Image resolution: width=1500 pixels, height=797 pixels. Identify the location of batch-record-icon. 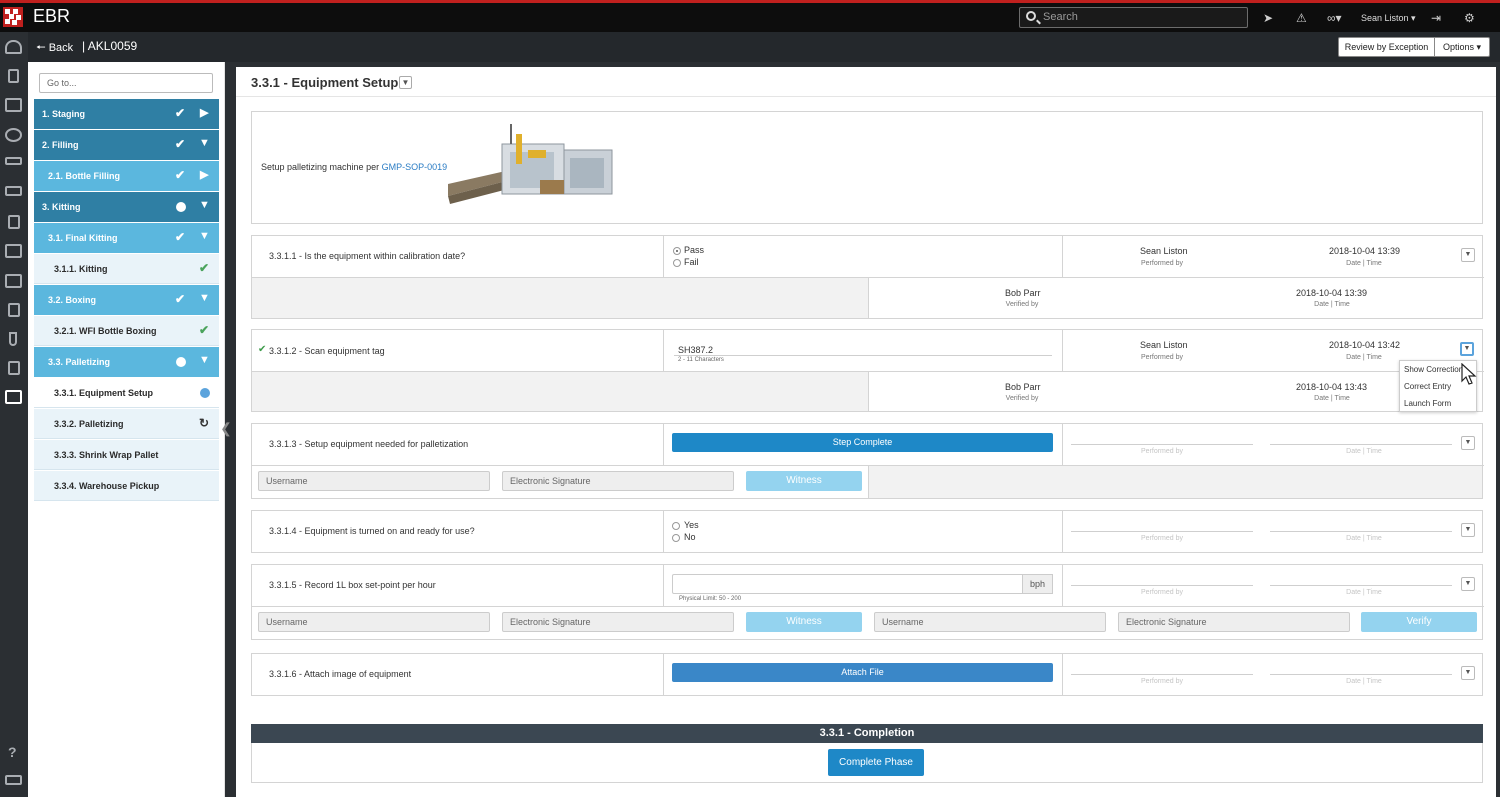
(13, 397).